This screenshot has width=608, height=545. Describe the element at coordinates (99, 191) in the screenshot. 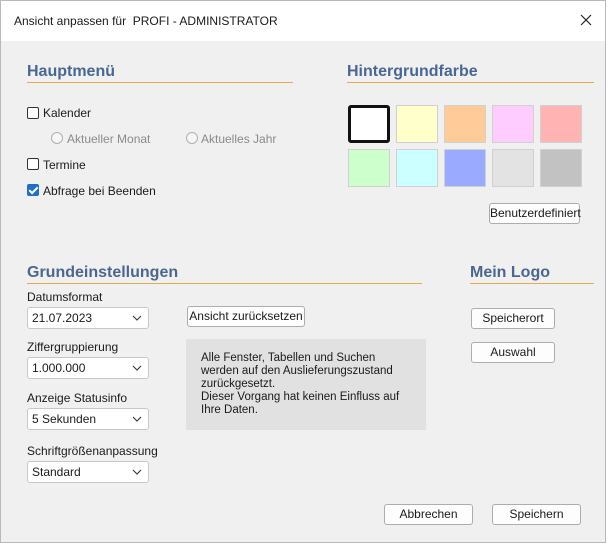

I see `abfrage-label: Abfrage bei Beenden` at that location.